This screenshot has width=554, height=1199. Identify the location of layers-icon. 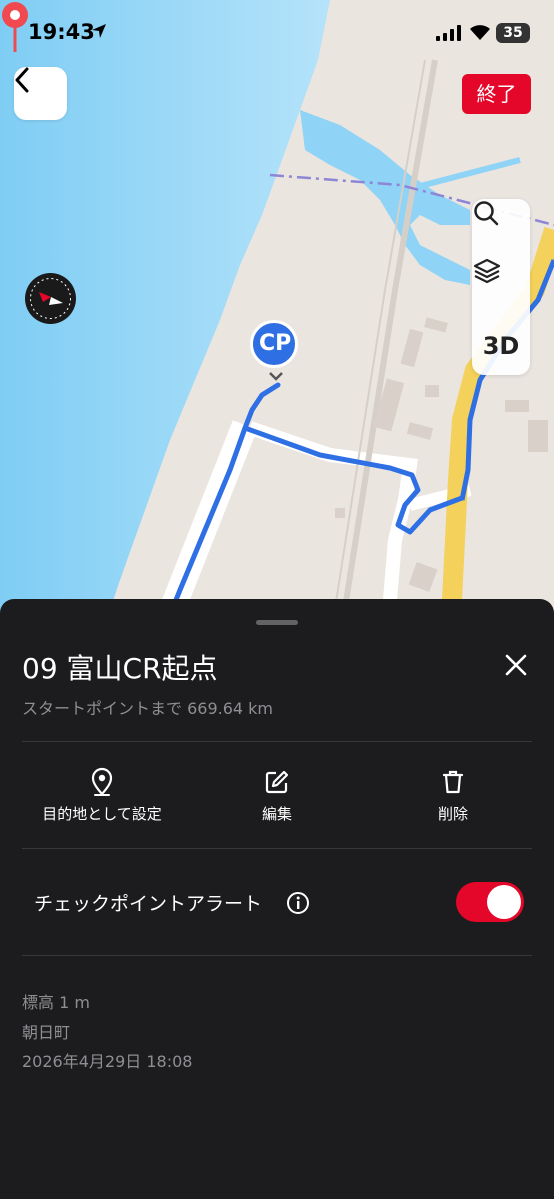
(487, 271).